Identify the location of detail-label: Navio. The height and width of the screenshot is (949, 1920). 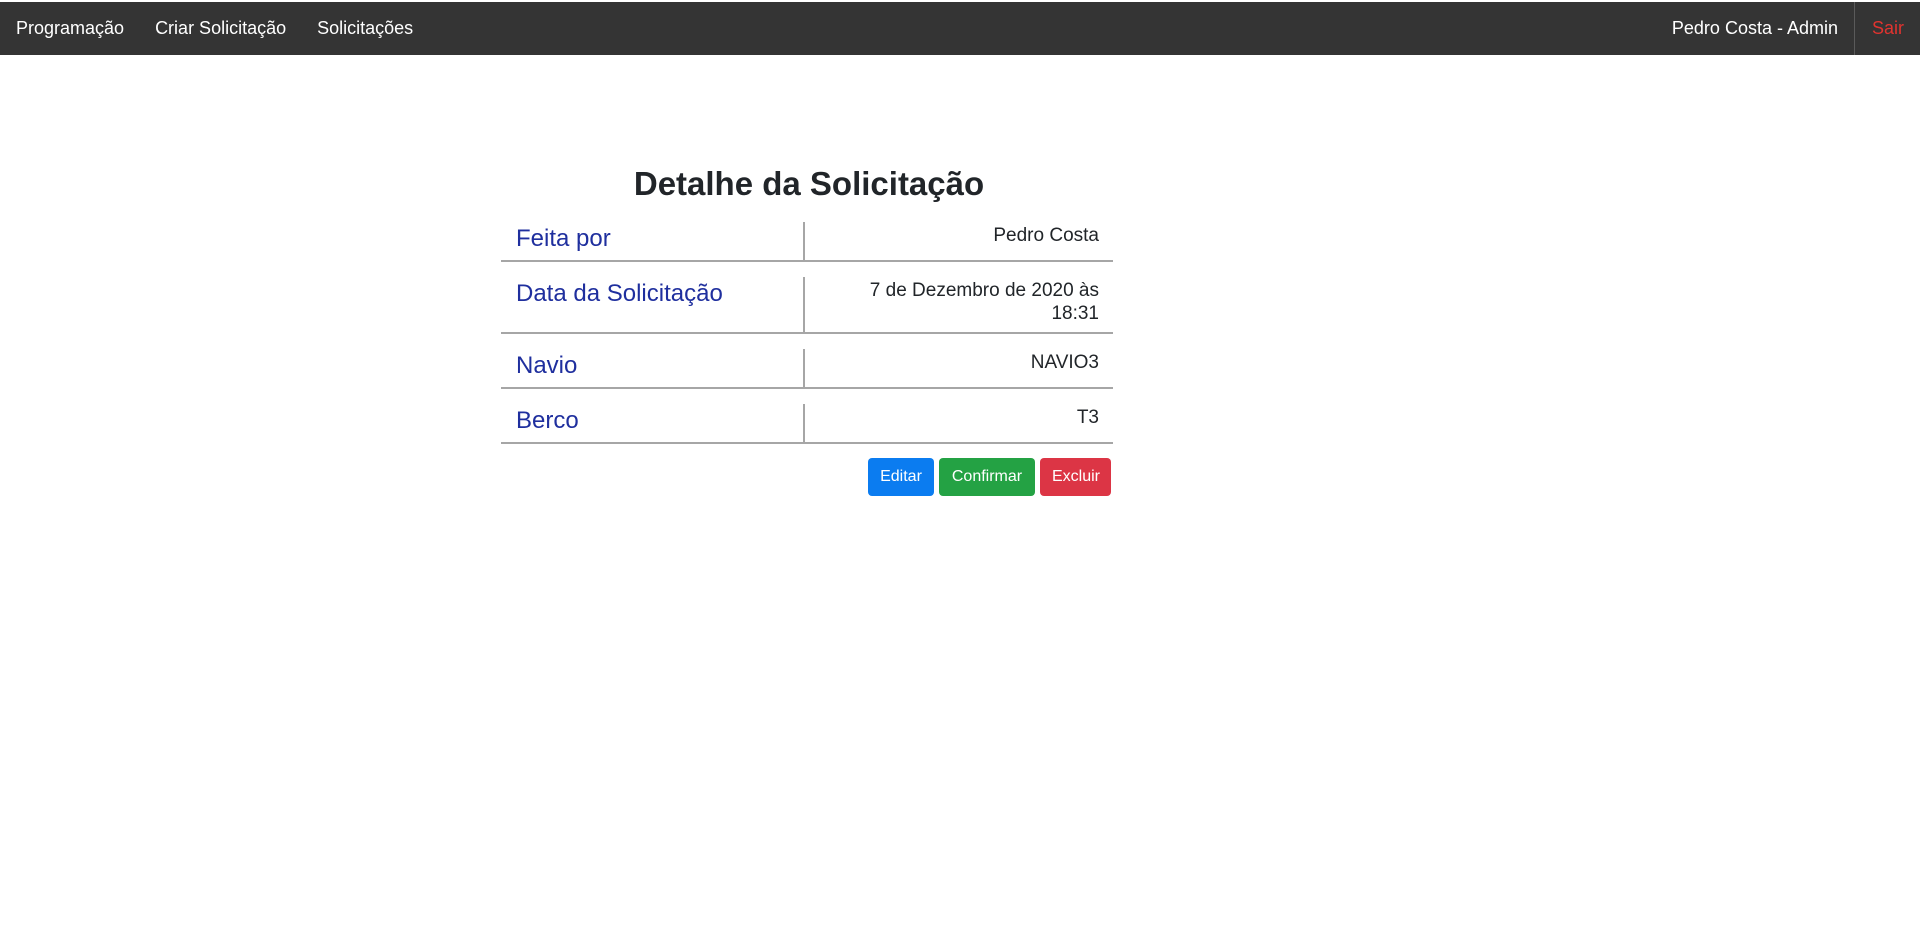
(653, 368).